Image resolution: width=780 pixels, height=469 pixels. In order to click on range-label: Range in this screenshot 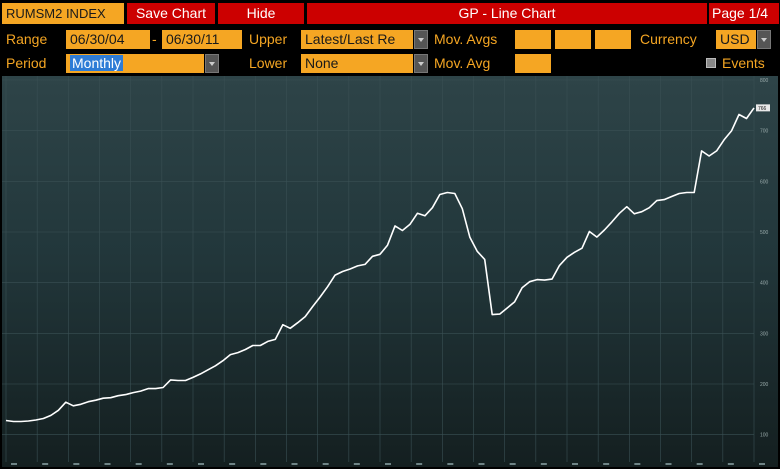, I will do `click(27, 39)`.